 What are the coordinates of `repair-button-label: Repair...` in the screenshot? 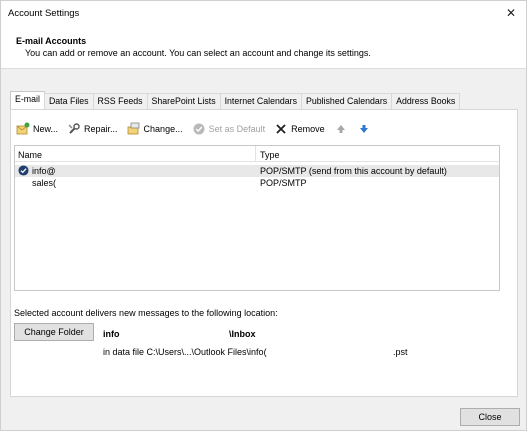 It's located at (101, 129).